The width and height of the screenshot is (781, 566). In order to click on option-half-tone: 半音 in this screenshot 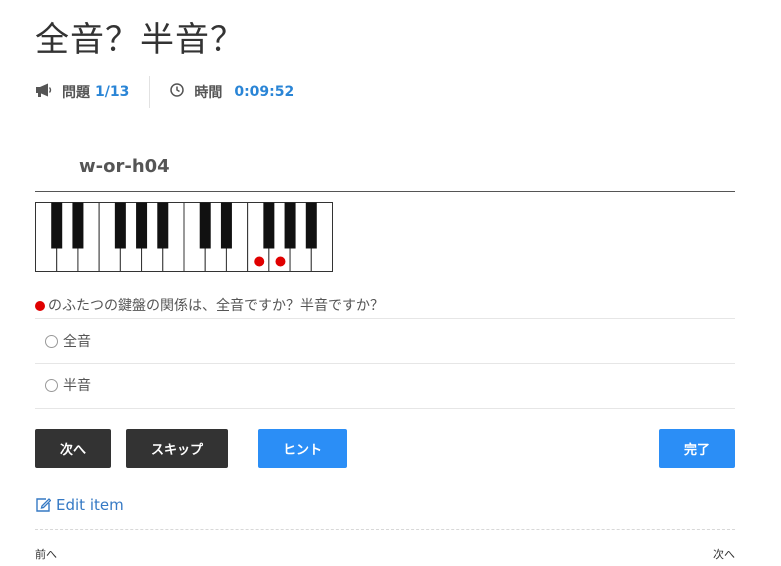, I will do `click(68, 385)`.